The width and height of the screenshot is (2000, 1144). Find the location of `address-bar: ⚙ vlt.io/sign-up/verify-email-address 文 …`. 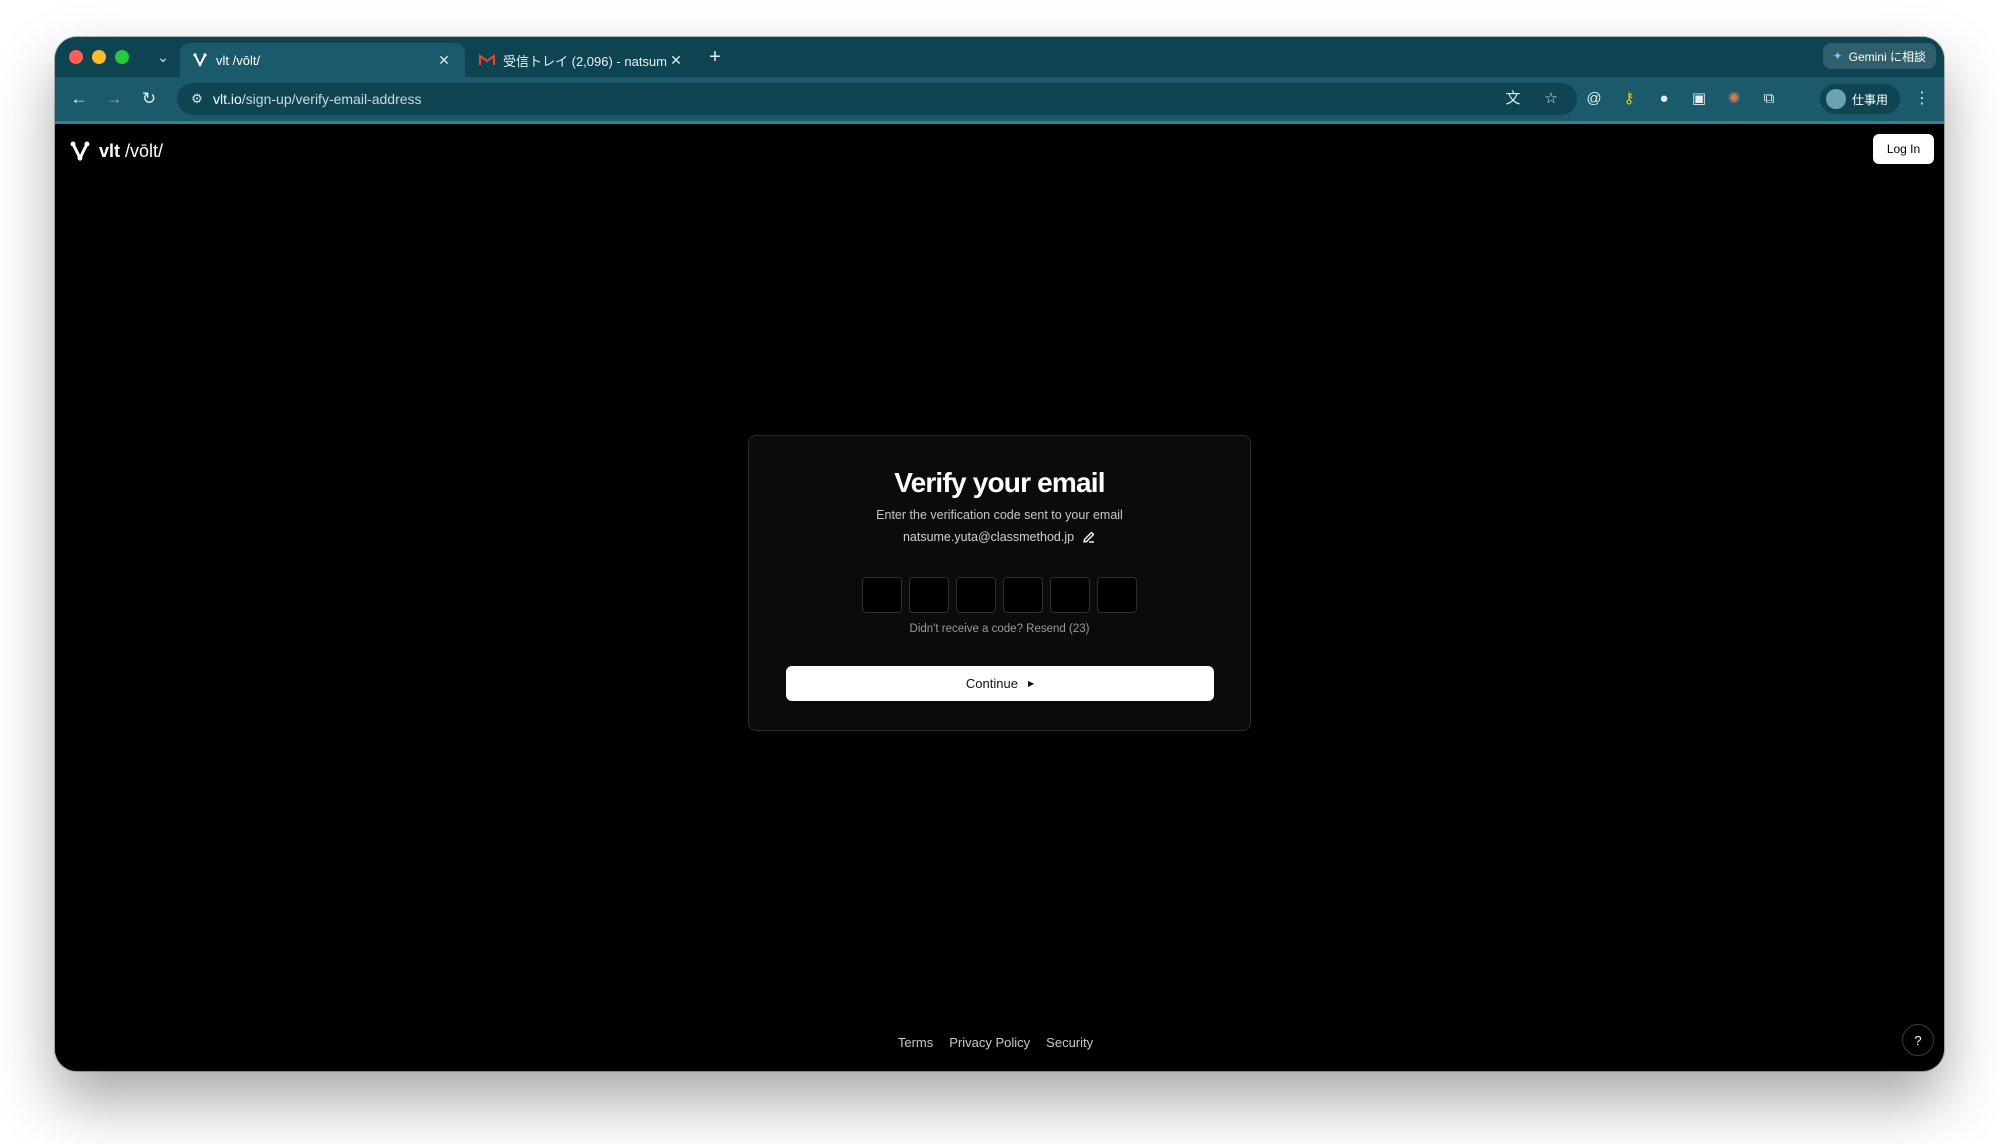

address-bar: ⚙ vlt.io/sign-up/verify-email-address 文 … is located at coordinates (877, 99).